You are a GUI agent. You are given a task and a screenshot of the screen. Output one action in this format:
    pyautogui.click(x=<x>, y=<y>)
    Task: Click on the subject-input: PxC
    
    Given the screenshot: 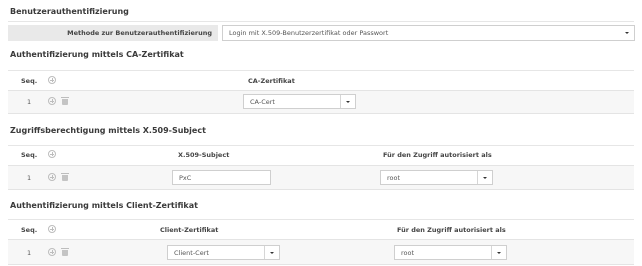 What is the action you would take?
    pyautogui.click(x=221, y=177)
    